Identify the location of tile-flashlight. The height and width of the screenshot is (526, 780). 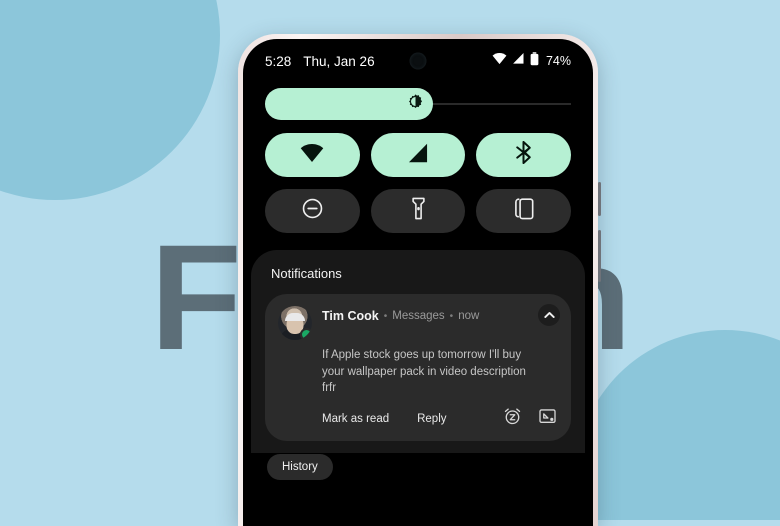
(418, 211).